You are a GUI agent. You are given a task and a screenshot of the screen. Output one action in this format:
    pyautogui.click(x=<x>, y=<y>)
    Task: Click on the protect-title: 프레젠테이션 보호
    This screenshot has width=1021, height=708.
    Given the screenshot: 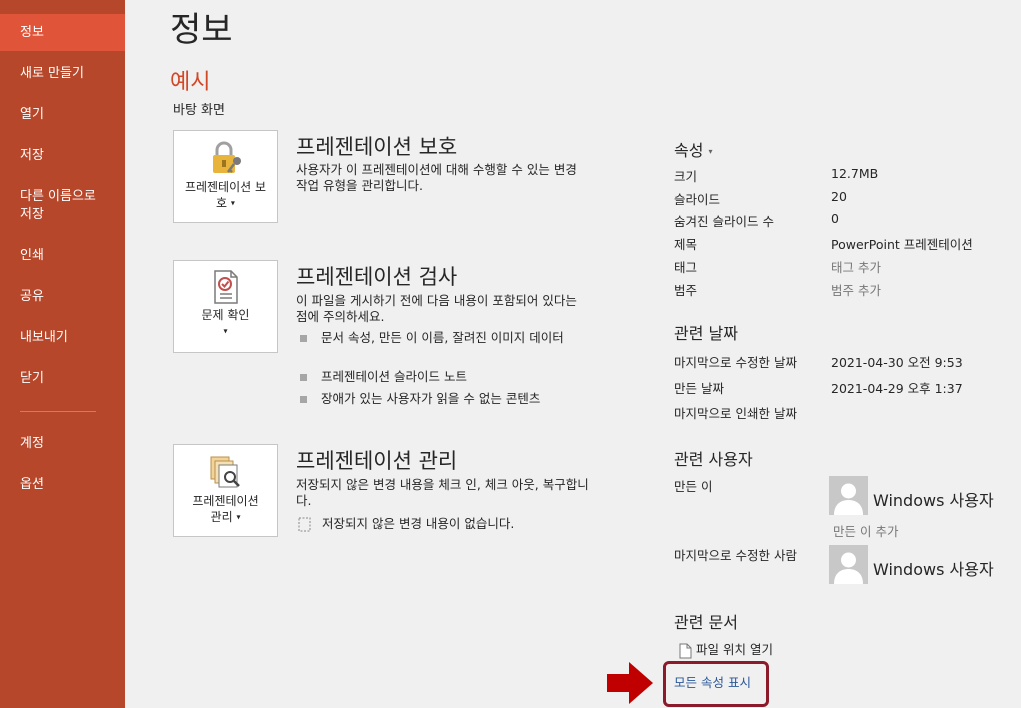 What is the action you would take?
    pyautogui.click(x=377, y=147)
    